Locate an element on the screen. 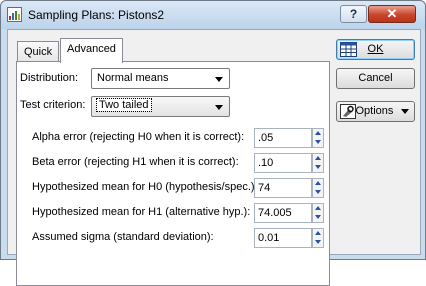 The image size is (426, 286). h0-mean-spinner is located at coordinates (318, 188).